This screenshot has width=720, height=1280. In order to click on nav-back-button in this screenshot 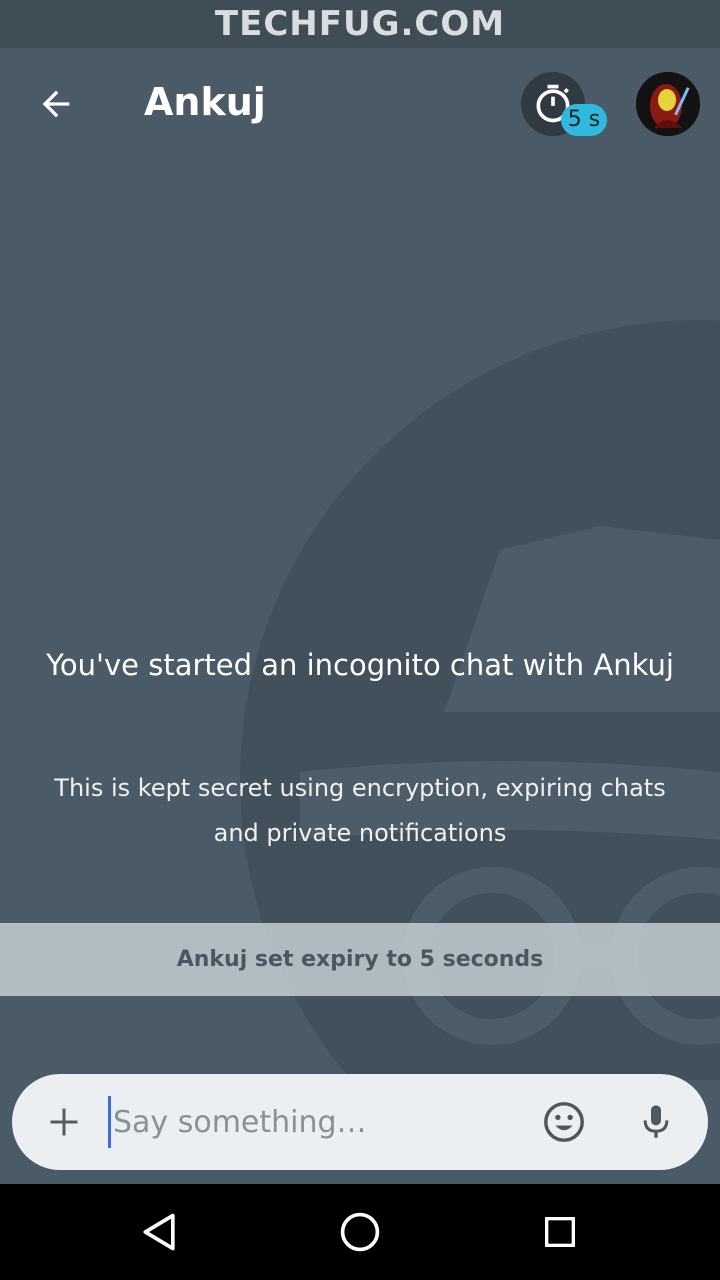, I will do `click(160, 1232)`.